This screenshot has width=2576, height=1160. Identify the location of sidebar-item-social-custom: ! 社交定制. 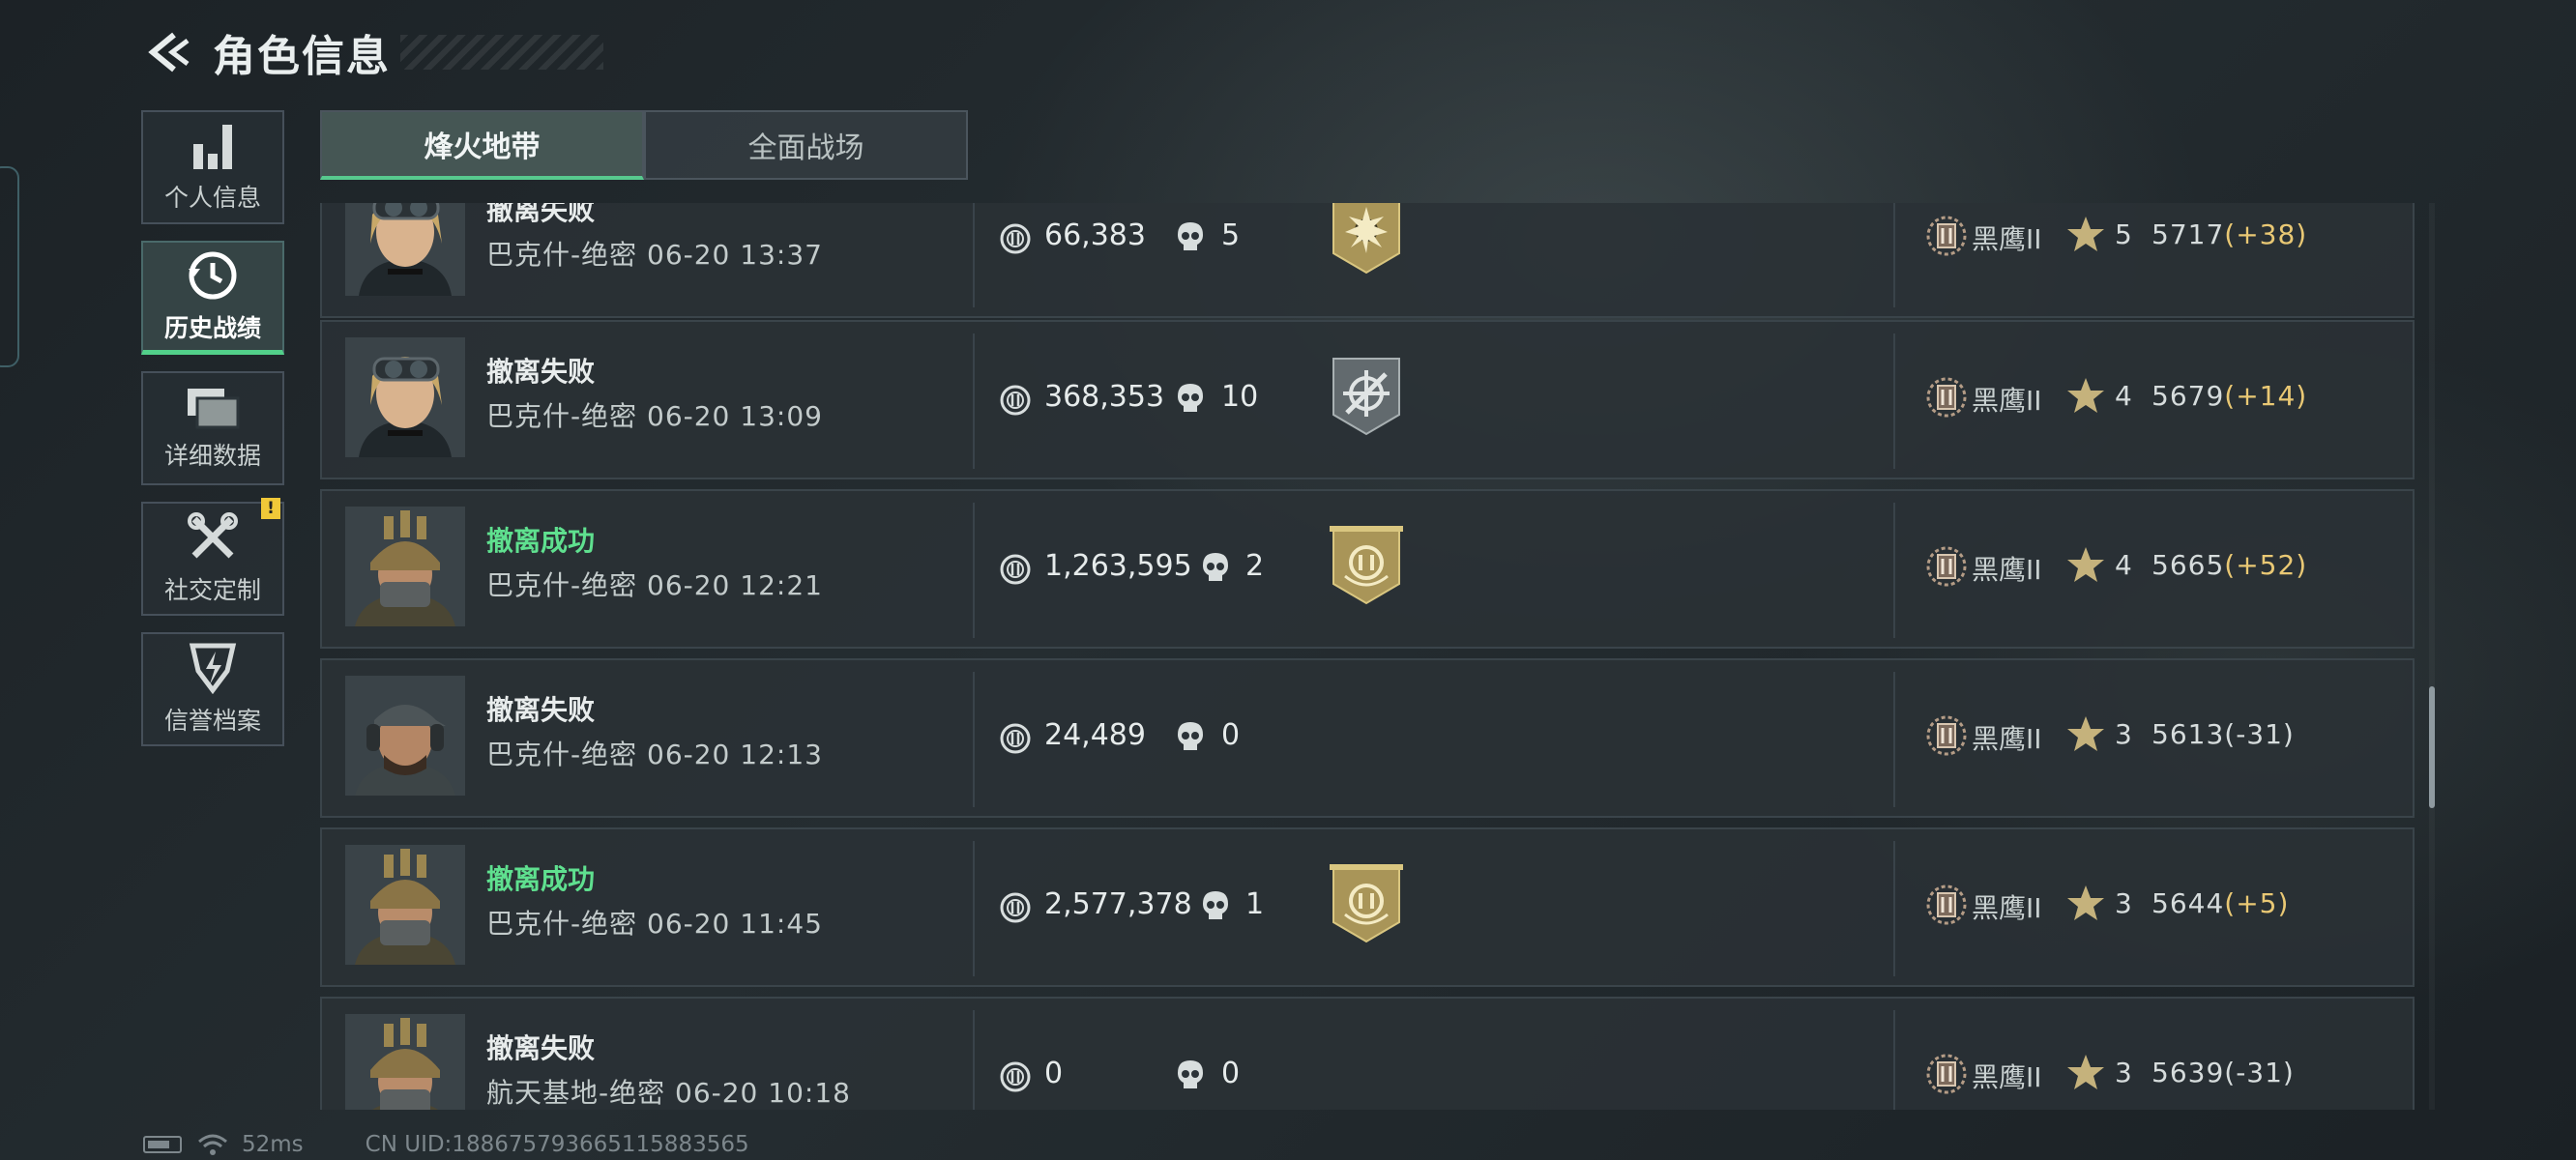
(212, 557).